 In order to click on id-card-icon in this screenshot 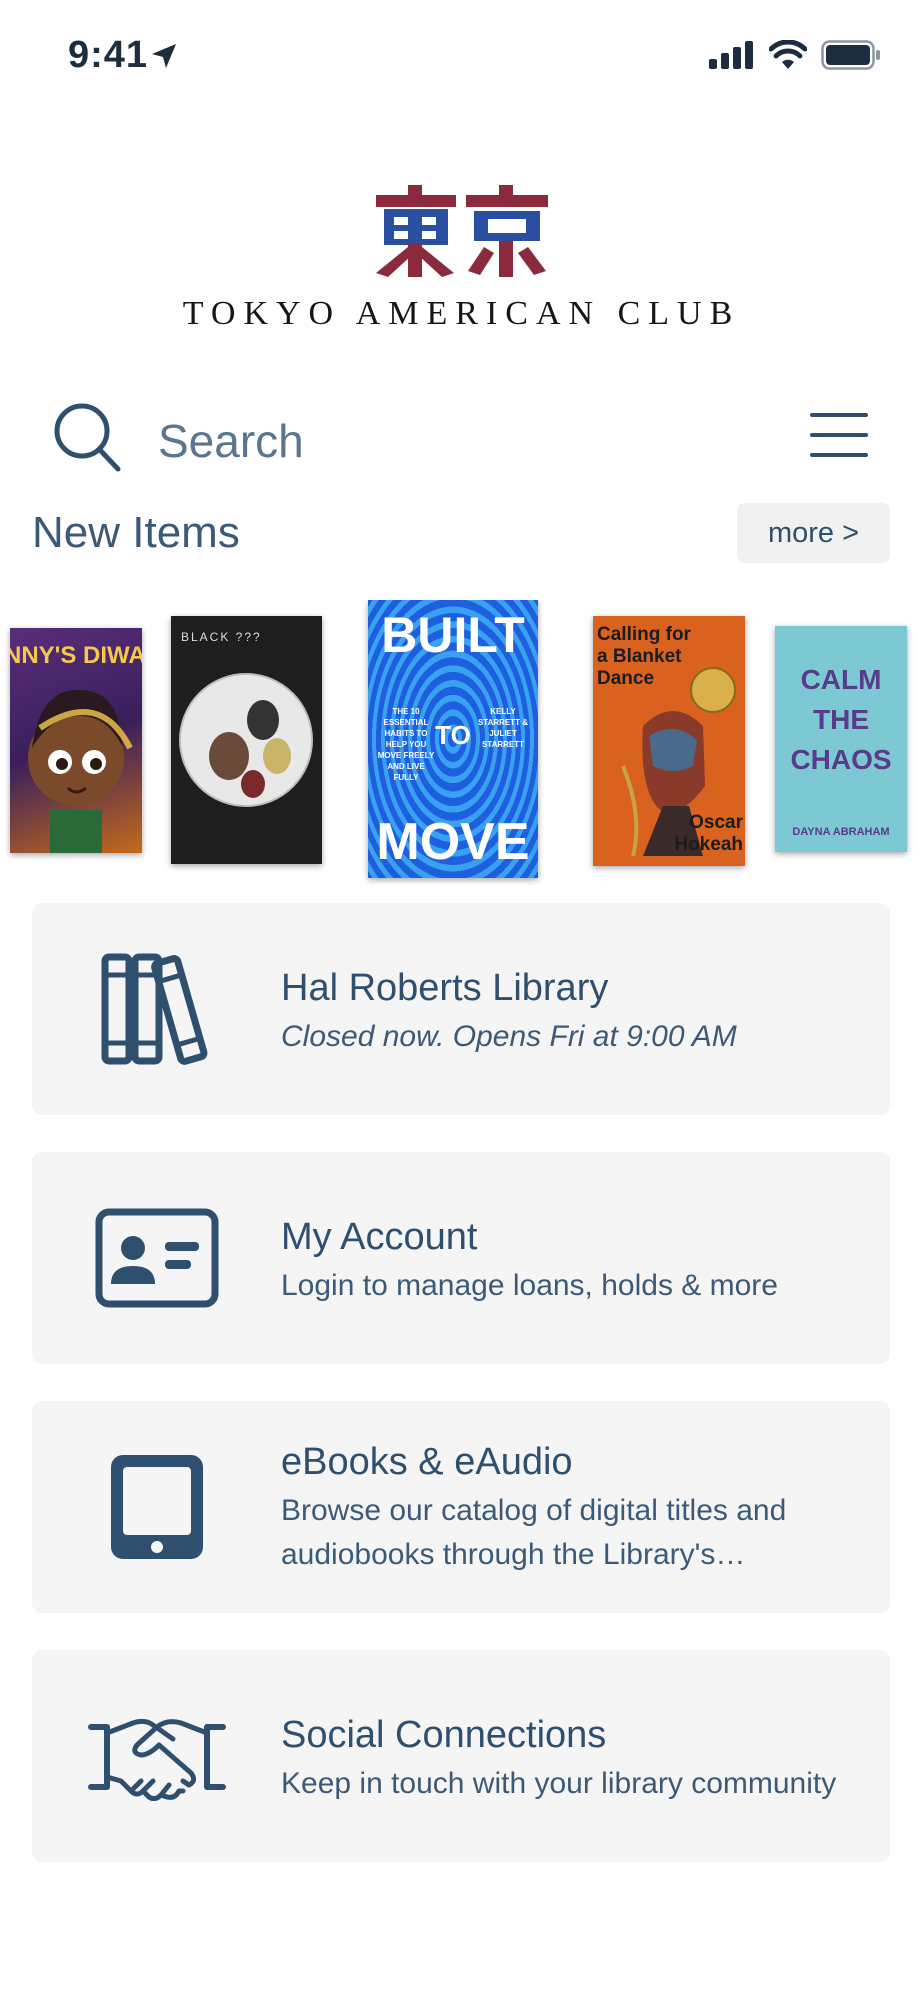, I will do `click(157, 1258)`.